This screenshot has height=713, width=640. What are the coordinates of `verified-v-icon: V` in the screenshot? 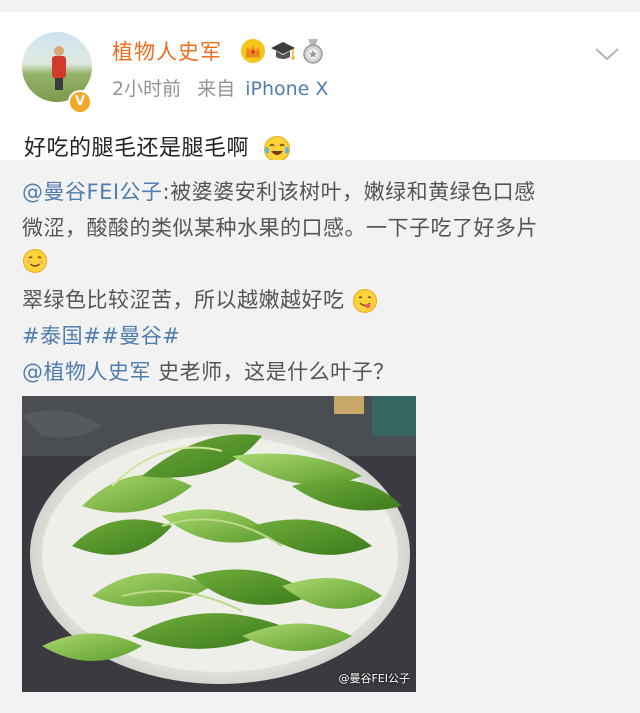 It's located at (80, 102).